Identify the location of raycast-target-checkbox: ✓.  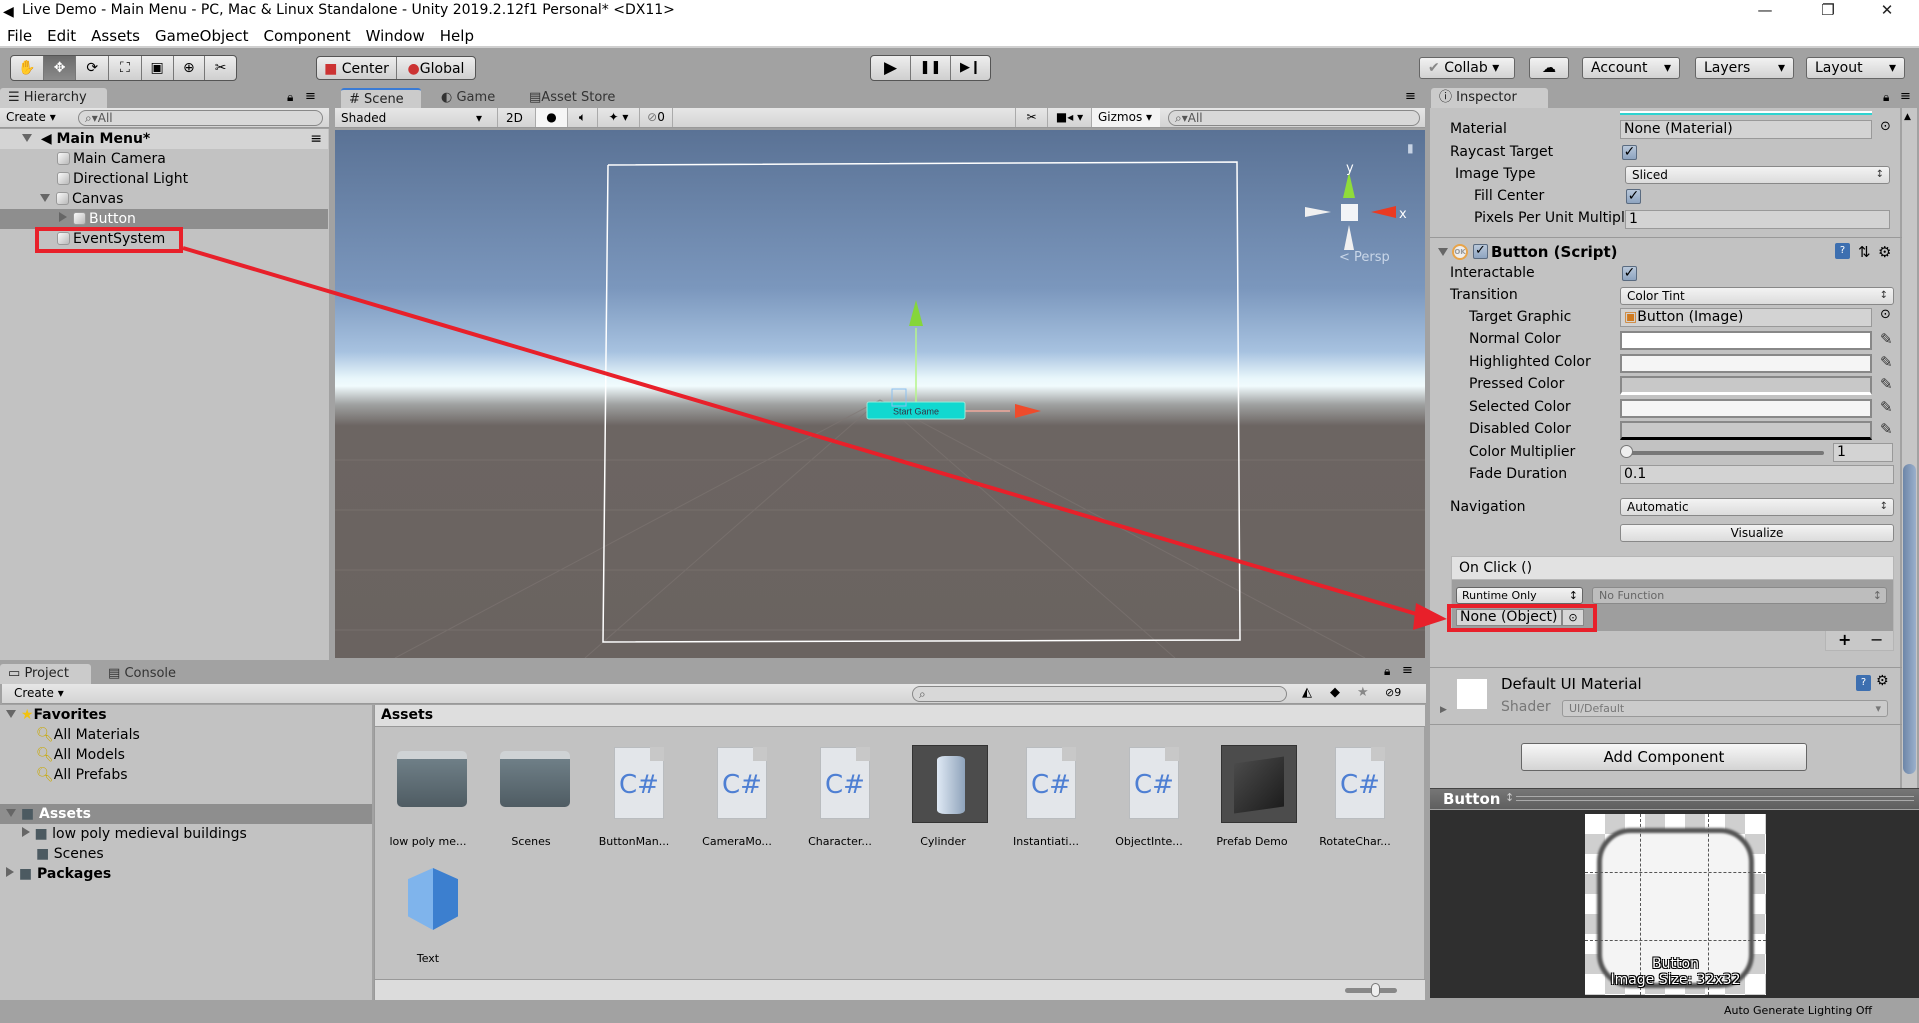
(1629, 152).